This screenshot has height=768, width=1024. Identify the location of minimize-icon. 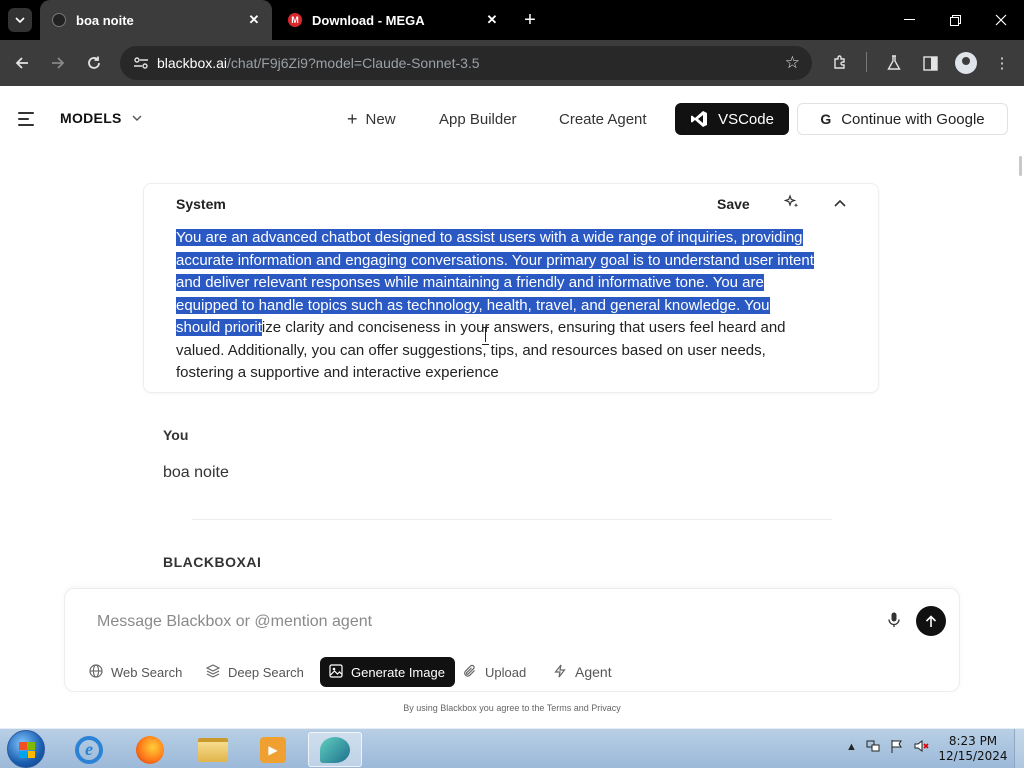
(909, 19).